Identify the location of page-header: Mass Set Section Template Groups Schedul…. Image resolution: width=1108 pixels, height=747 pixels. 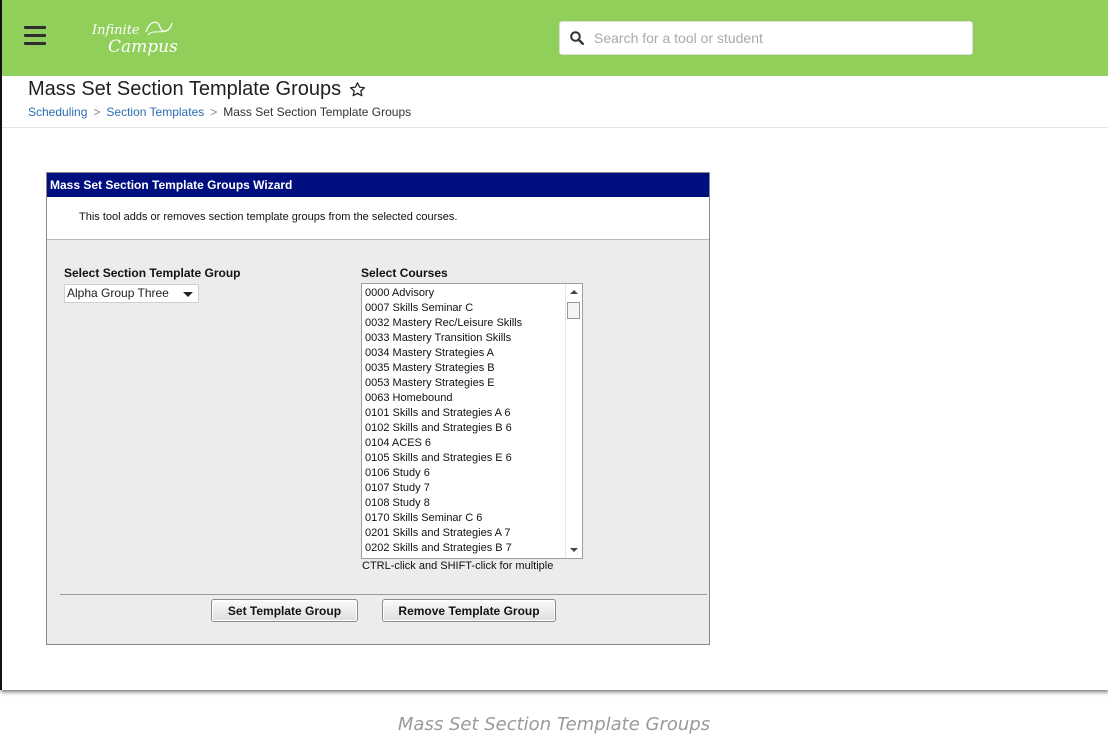
(555, 102).